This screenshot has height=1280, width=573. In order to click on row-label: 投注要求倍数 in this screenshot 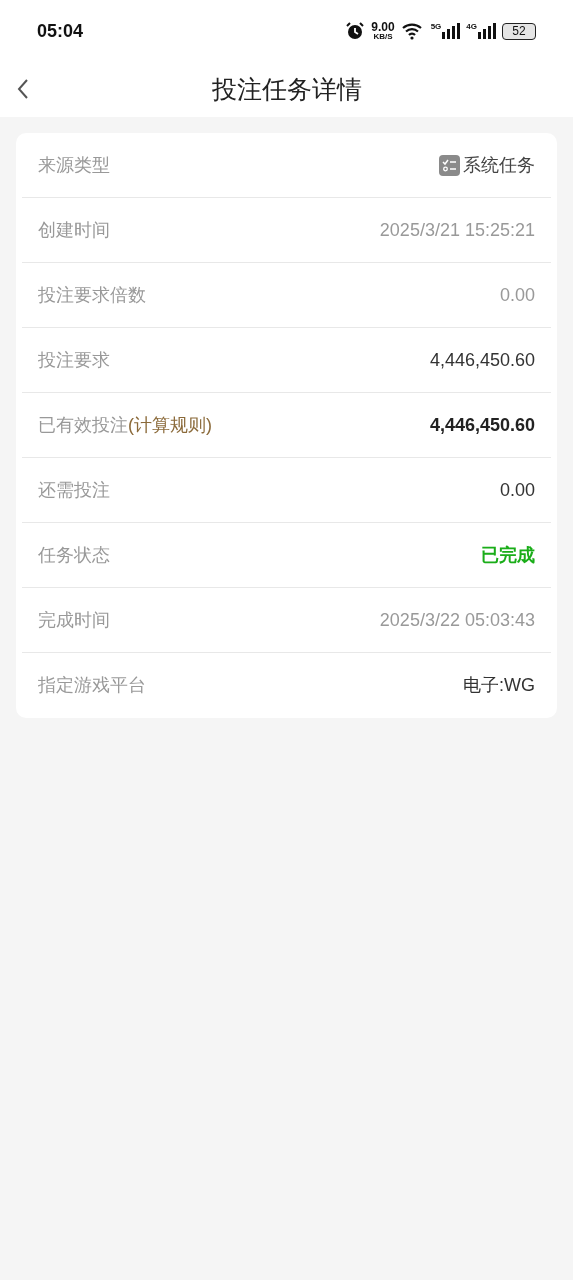, I will do `click(92, 295)`.